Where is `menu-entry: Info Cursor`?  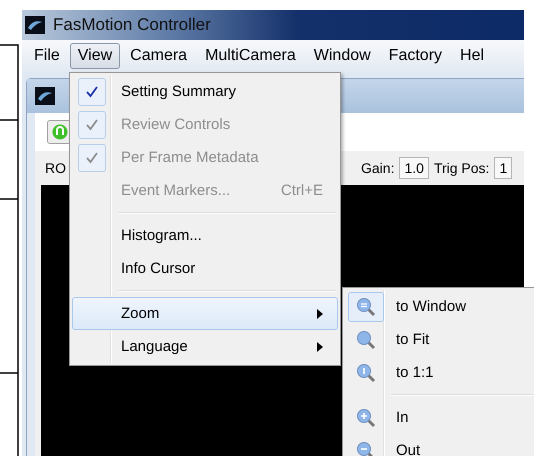 menu-entry: Info Cursor is located at coordinates (205, 268).